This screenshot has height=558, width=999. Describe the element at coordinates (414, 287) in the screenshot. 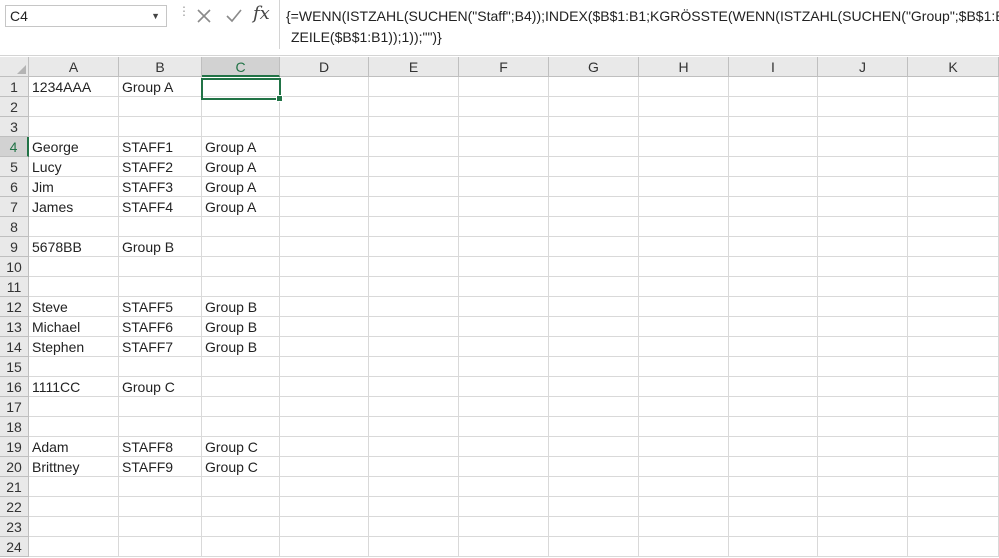

I see `cell-e11` at that location.